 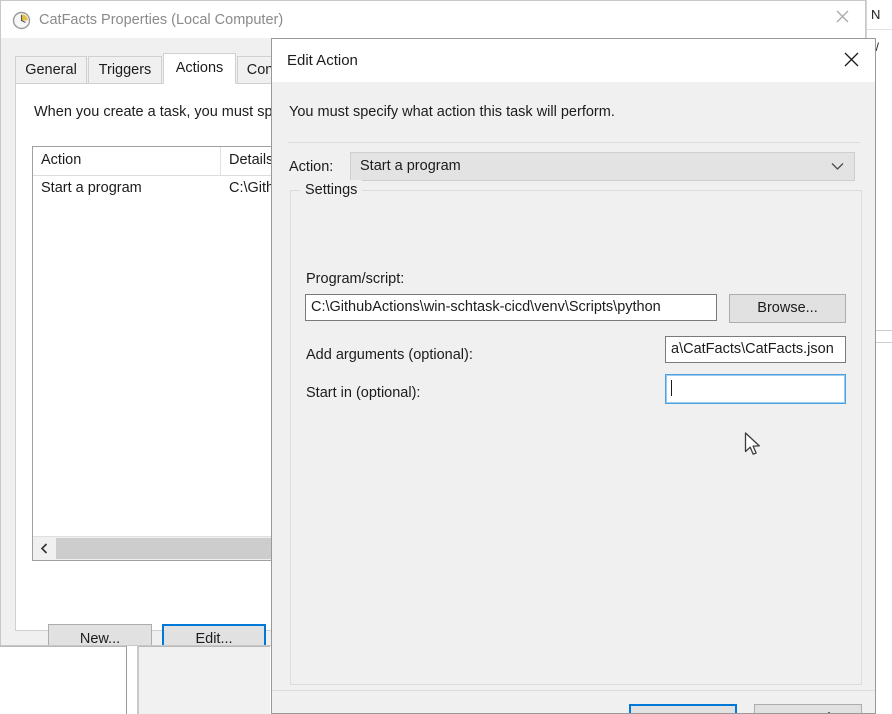 I want to click on action-type-select: Start a program, so click(x=602, y=166).